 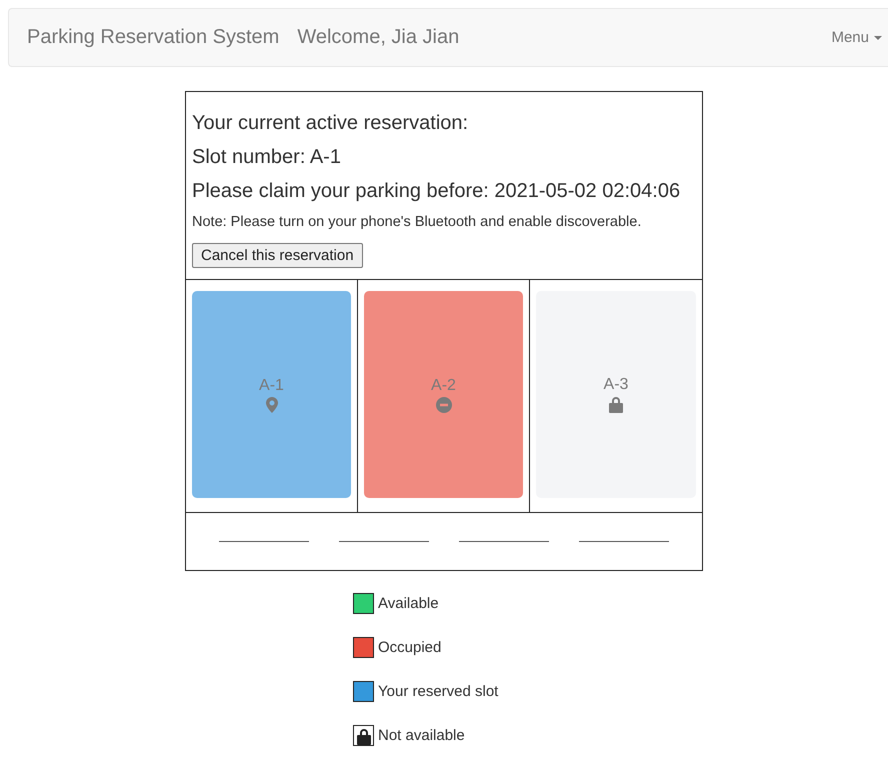 I want to click on menu-dropdown: Menu, so click(x=856, y=37).